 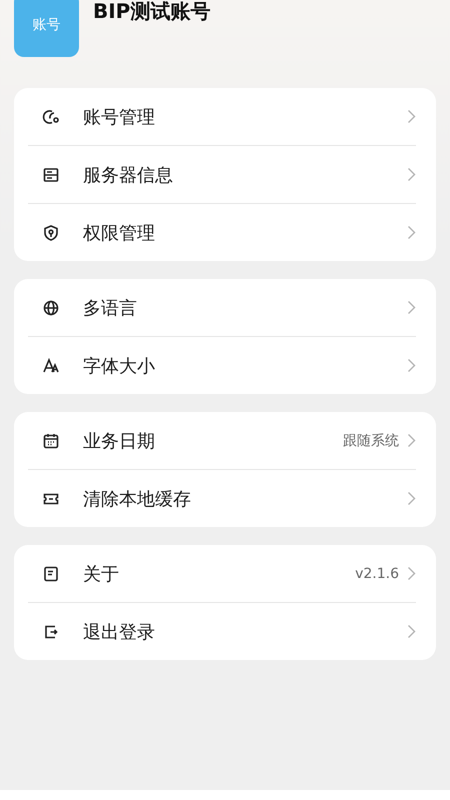 What do you see at coordinates (119, 632) in the screenshot?
I see `row-label: 退出登录` at bounding box center [119, 632].